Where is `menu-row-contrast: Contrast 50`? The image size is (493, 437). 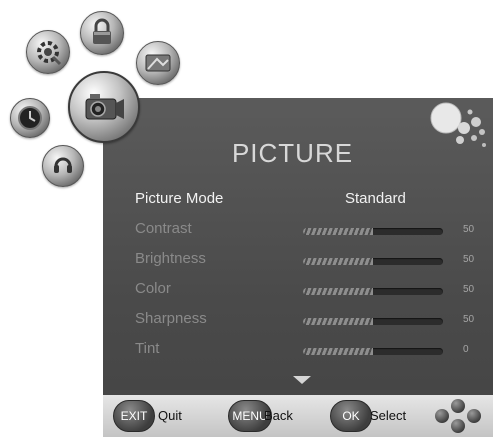 menu-row-contrast: Contrast 50 is located at coordinates (310, 233).